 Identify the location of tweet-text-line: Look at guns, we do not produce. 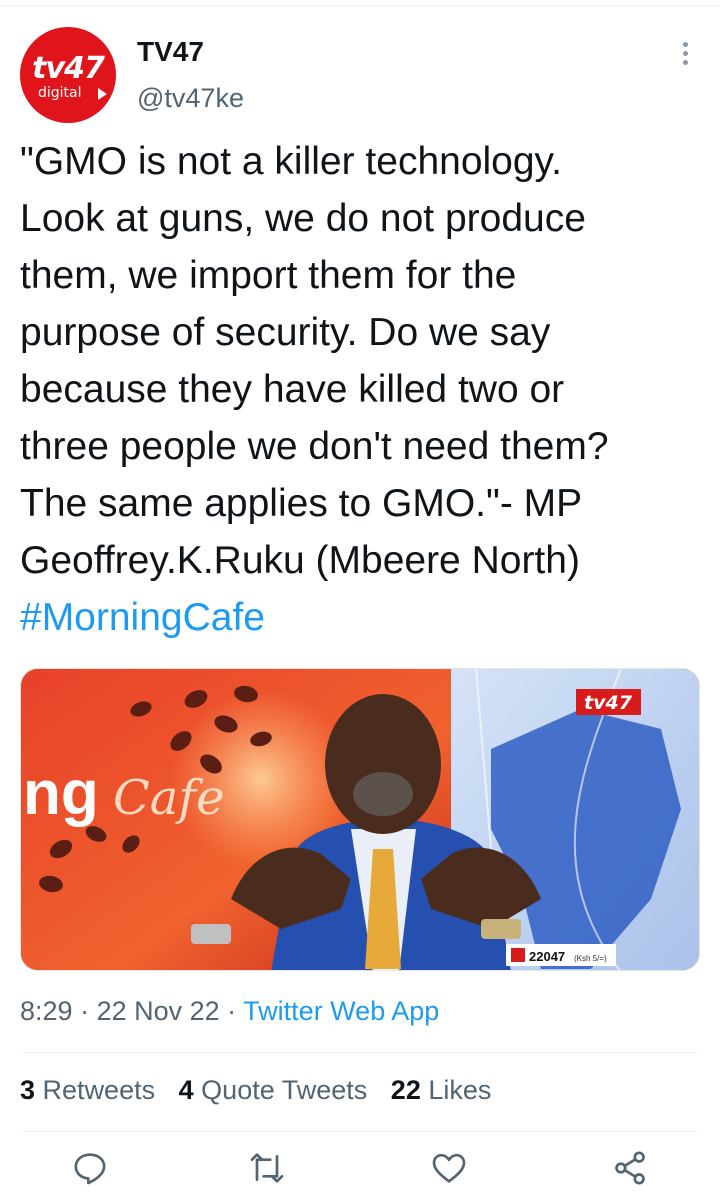
(303, 218).